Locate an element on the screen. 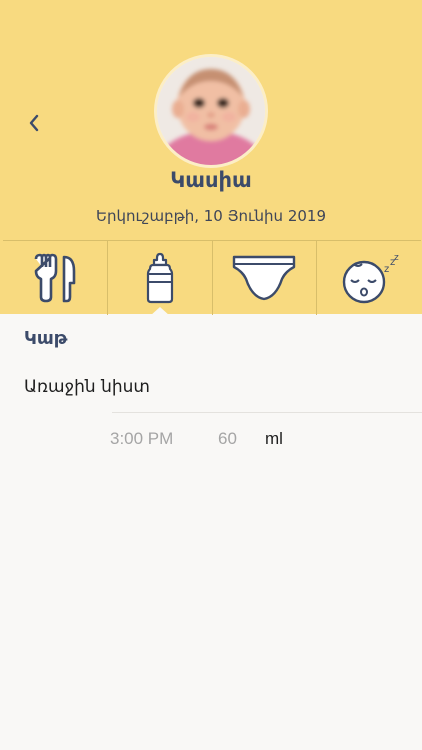 This screenshot has height=750, width=422. tab-feeding is located at coordinates (55, 278).